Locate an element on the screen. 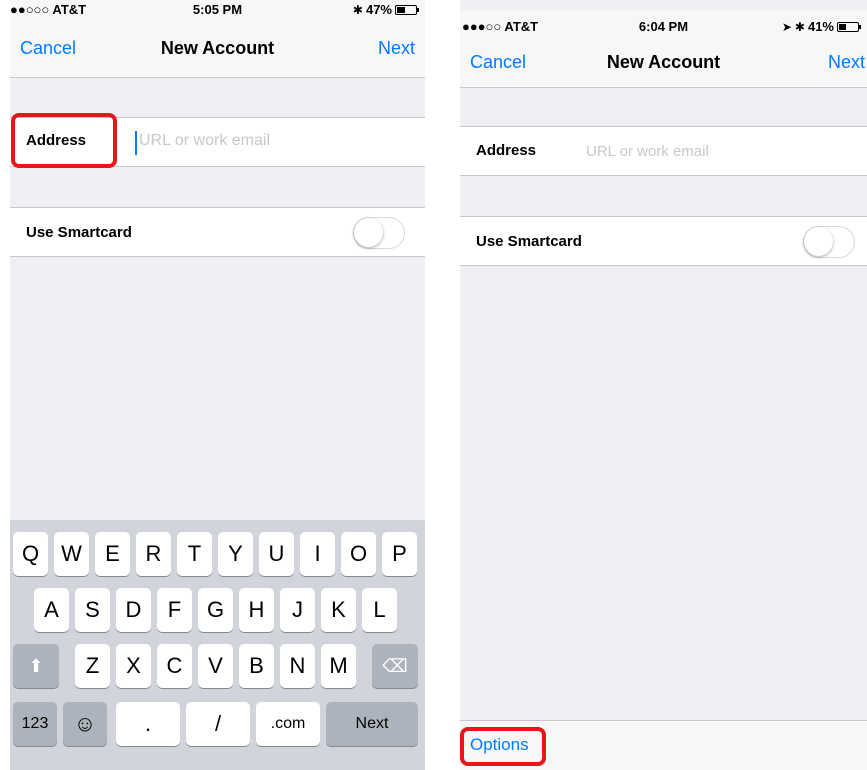 Image resolution: width=867 pixels, height=770 pixels. key-g: G is located at coordinates (215, 610).